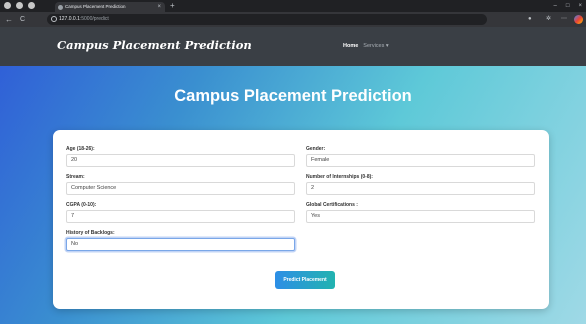  I want to click on tab-actions-icon, so click(31, 5).